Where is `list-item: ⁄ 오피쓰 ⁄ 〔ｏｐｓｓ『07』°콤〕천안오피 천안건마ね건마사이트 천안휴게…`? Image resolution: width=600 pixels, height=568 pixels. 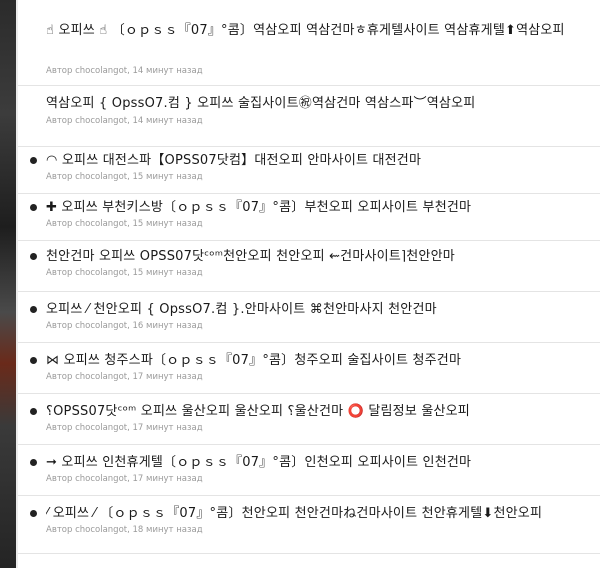
list-item: ⁄ 오피쓰 ⁄ 〔ｏｐｓｓ『07』°콤〕천안오피 천안건마ね건마사이트 천안휴게… is located at coordinates (309, 525).